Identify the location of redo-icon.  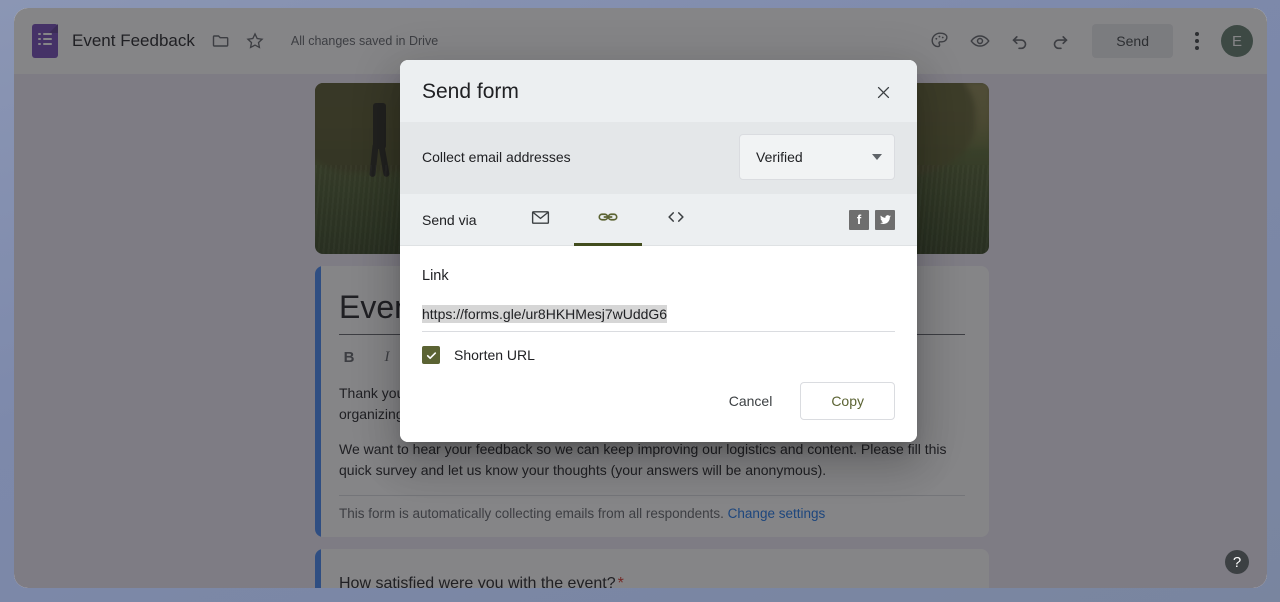
(1060, 41).